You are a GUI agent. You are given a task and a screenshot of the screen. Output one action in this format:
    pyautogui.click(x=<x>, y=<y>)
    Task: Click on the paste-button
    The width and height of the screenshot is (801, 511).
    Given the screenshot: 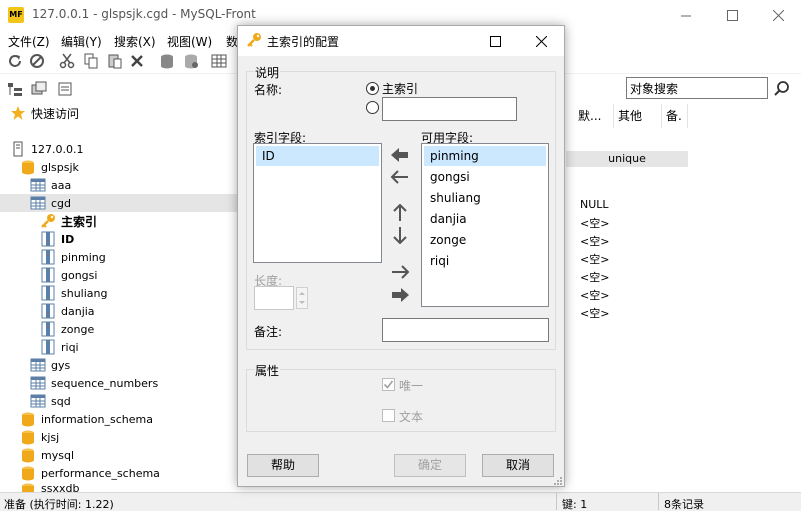 What is the action you would take?
    pyautogui.click(x=115, y=61)
    